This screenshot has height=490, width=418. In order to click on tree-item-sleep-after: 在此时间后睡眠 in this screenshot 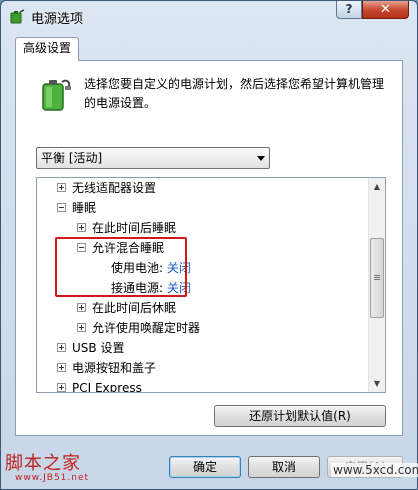, I will do `click(126, 228)`.